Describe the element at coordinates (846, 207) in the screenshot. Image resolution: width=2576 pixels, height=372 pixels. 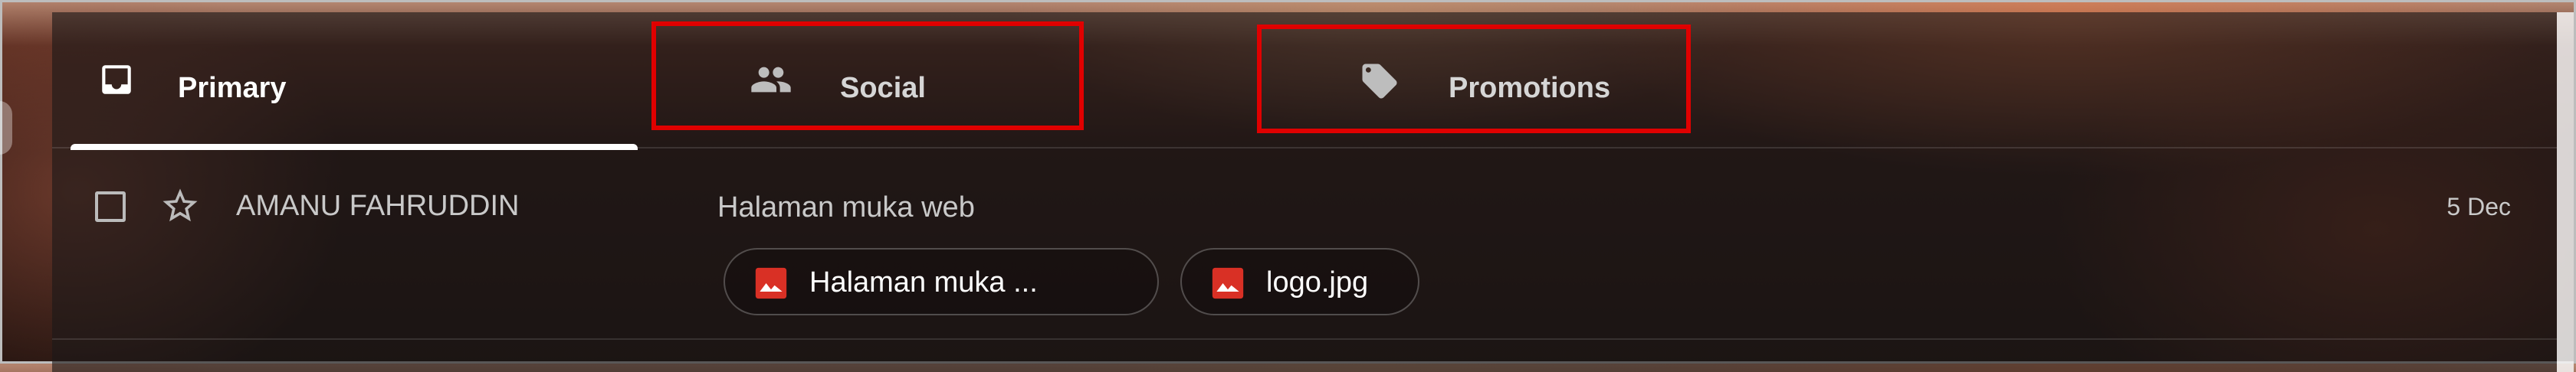
I see `email-subject: Halaman muka web` at that location.